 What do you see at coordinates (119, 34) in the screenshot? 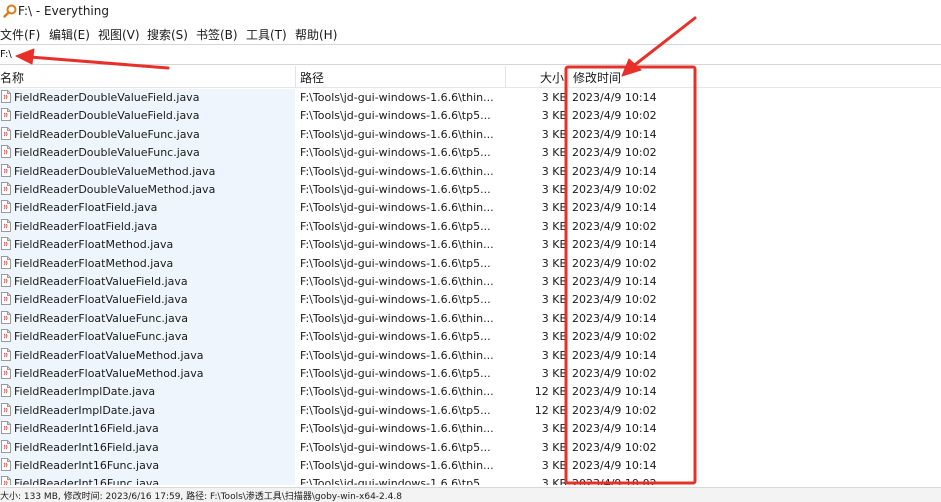
I see `menu-view: 视图(V)` at bounding box center [119, 34].